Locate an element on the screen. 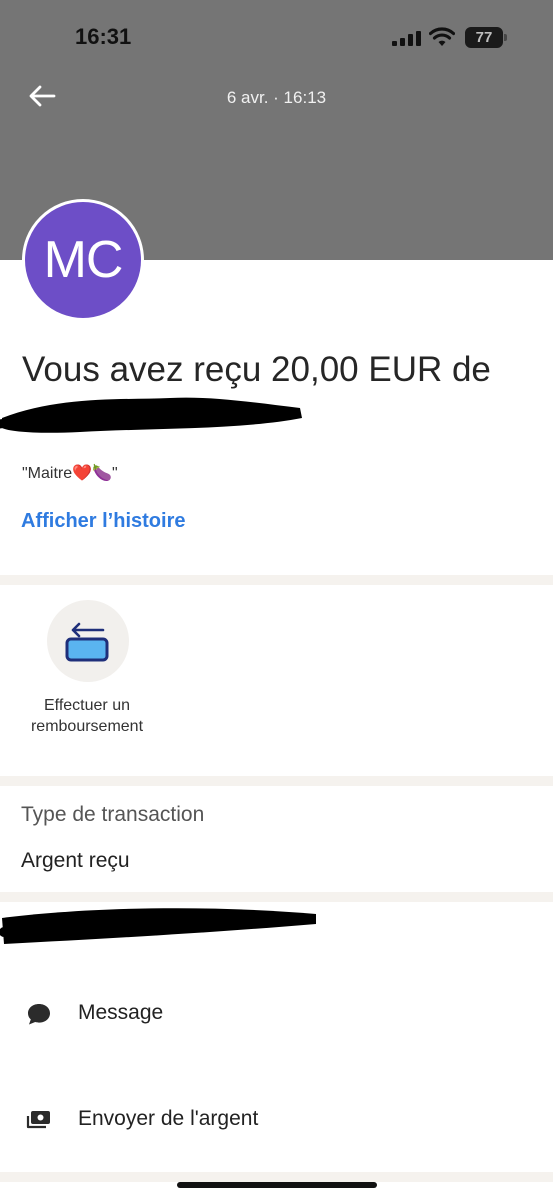  battery-indicator: 77 is located at coordinates (486, 37).